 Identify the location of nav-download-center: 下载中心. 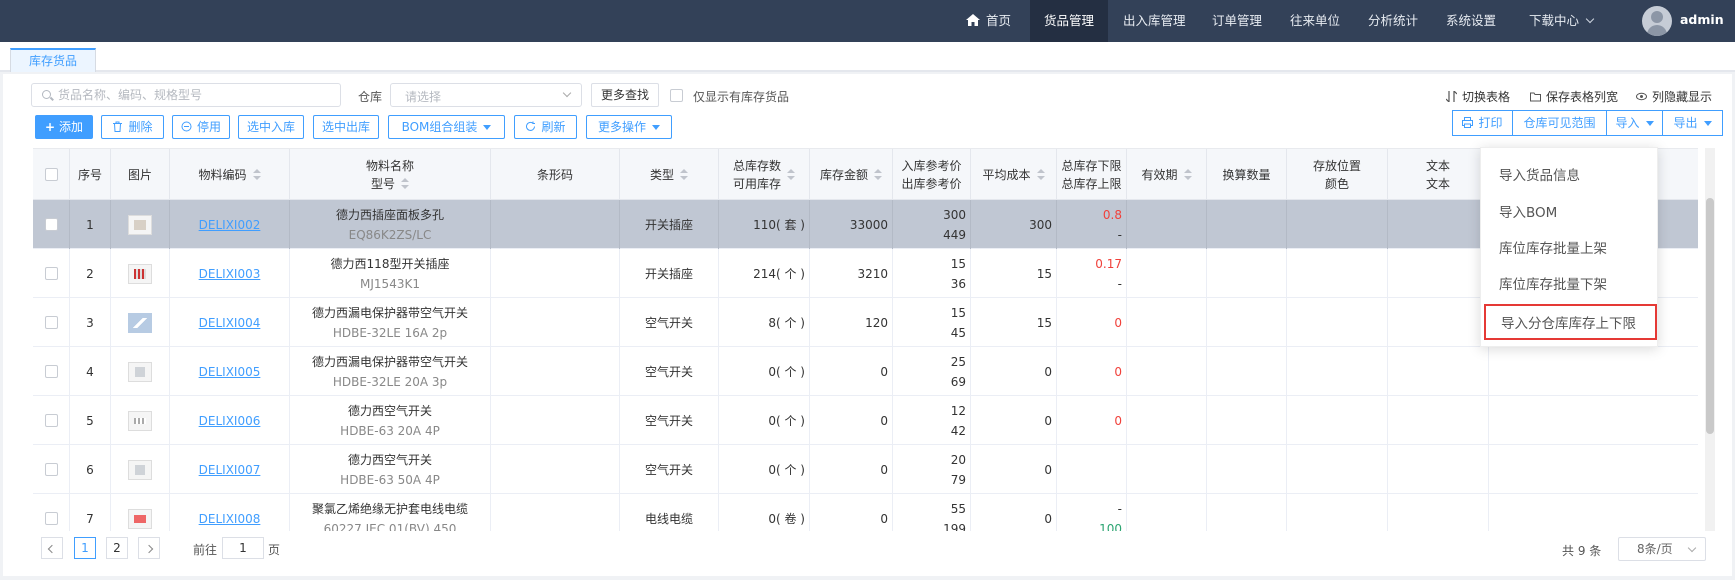
(1562, 21).